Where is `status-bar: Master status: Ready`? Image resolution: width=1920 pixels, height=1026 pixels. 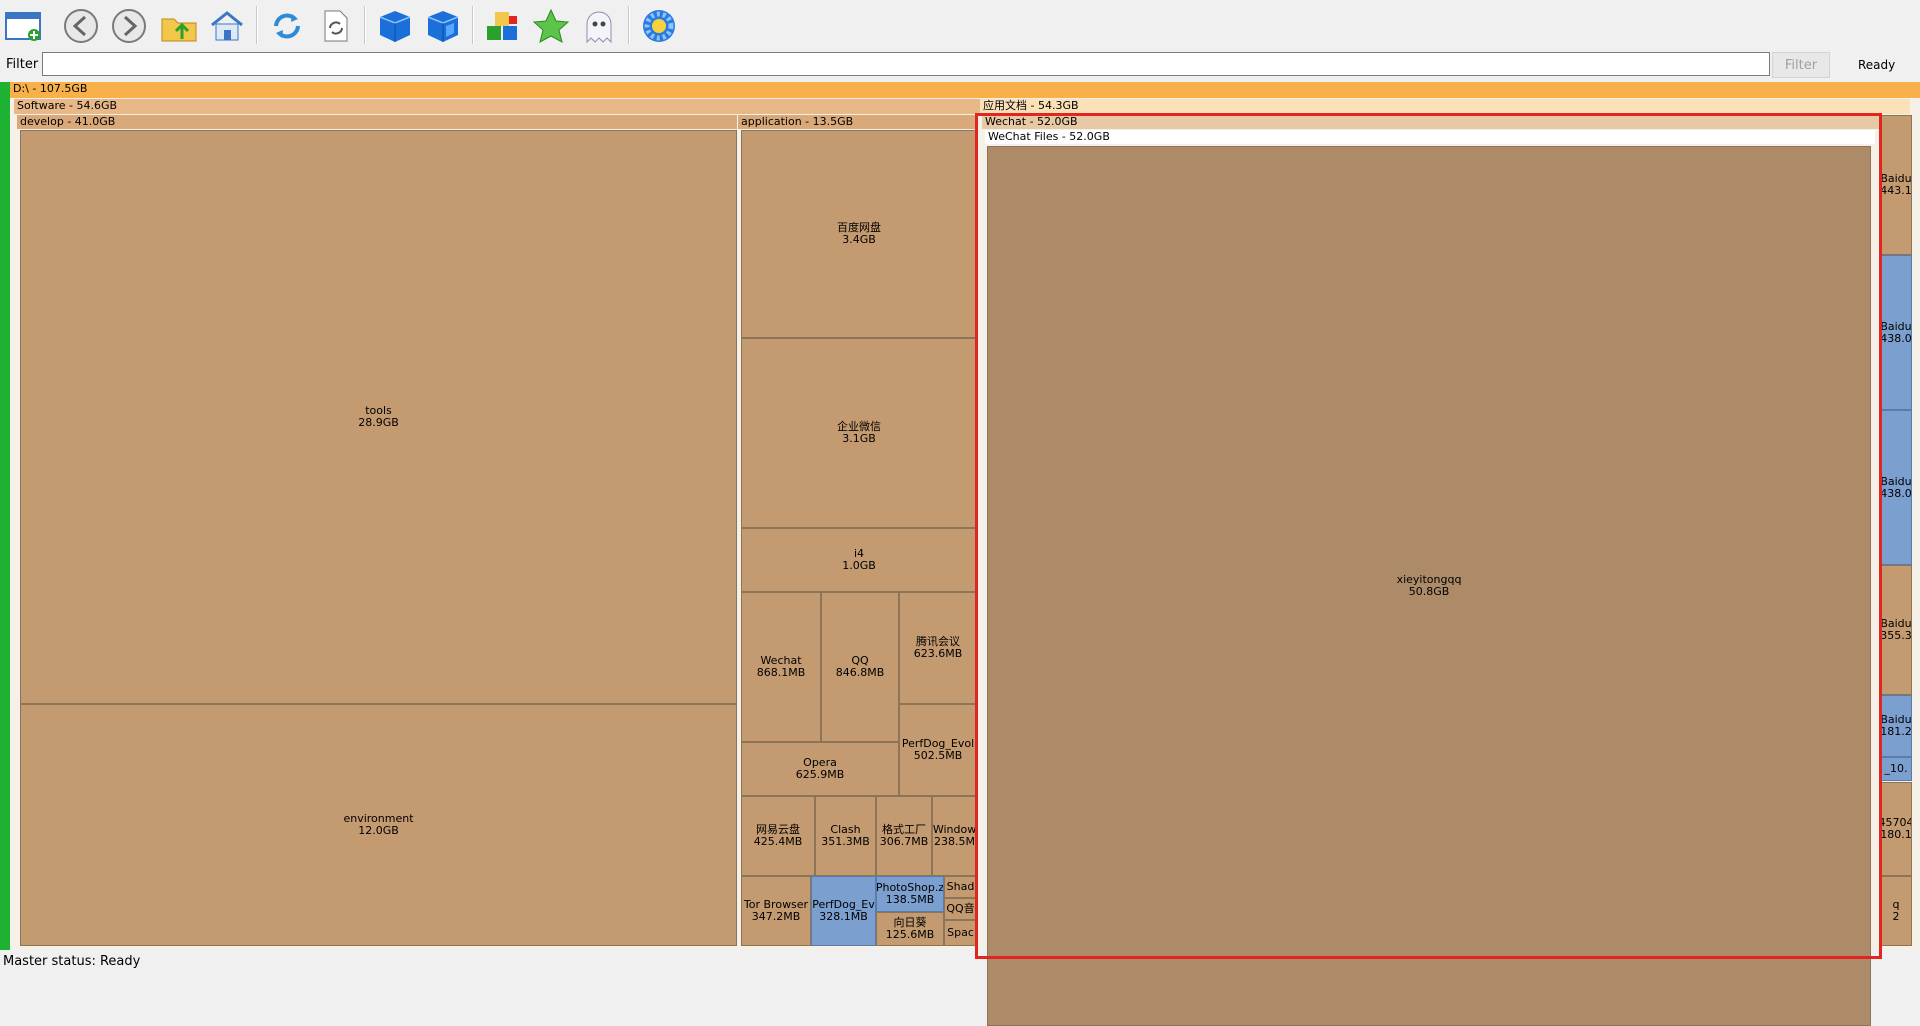
status-bar: Master status: Ready is located at coordinates (72, 961).